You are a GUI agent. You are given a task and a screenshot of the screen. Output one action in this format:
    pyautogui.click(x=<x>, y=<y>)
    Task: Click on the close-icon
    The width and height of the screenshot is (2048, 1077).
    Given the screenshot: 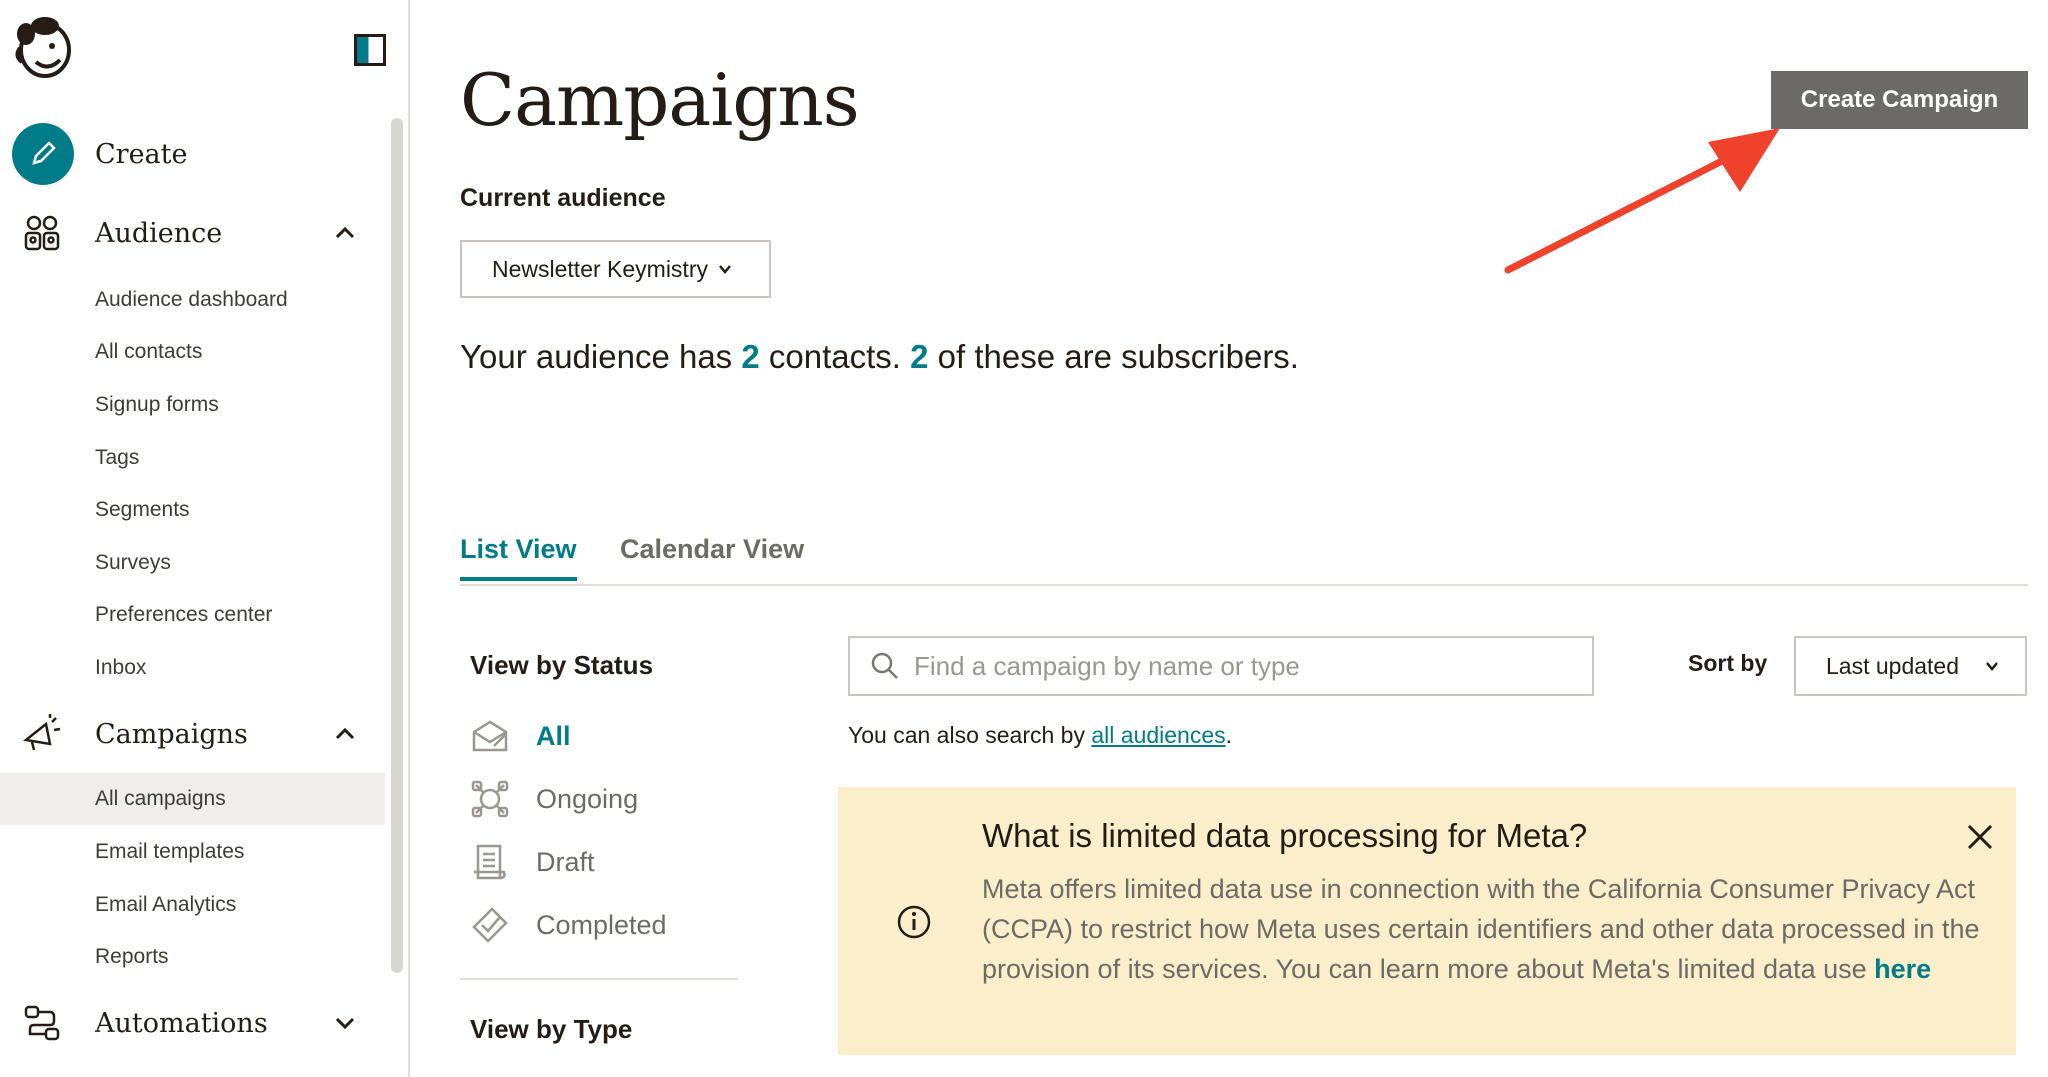 What is the action you would take?
    pyautogui.click(x=1980, y=837)
    